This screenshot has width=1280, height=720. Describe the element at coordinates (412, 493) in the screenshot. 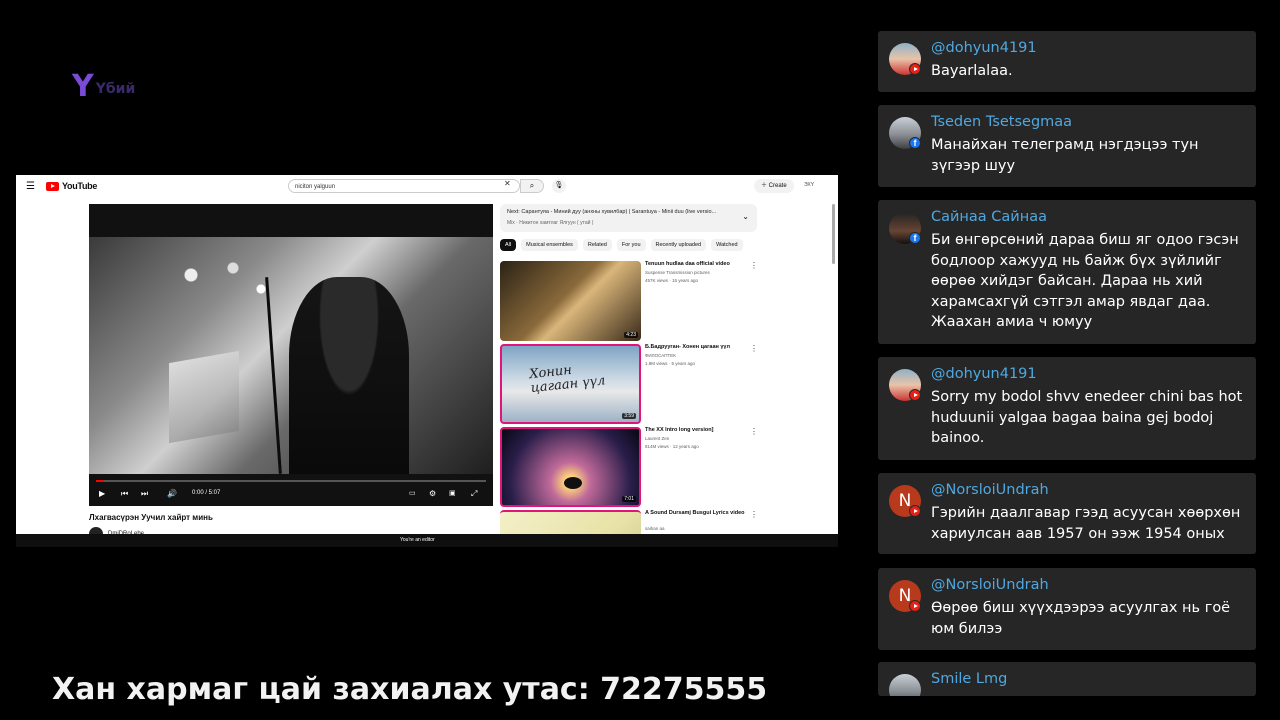

I see `captions-icon: ▭` at that location.